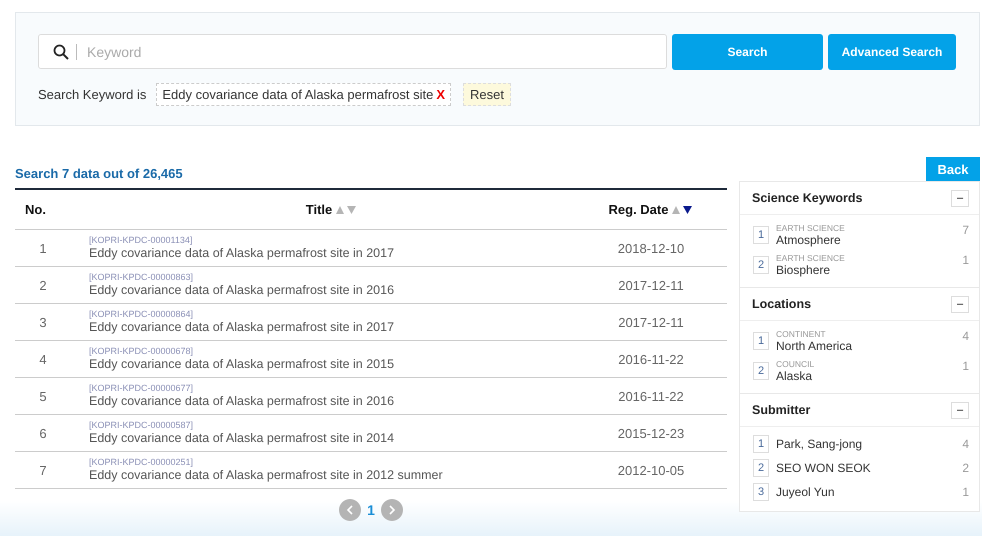  What do you see at coordinates (141, 462) in the screenshot?
I see `dataset-id: [KOPRI-KPDC-00000251]` at bounding box center [141, 462].